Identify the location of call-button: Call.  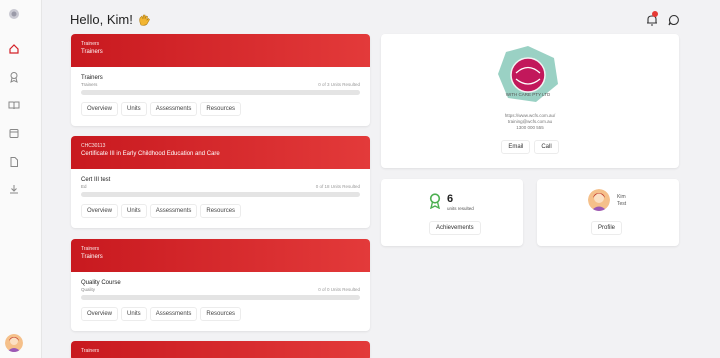
(546, 147).